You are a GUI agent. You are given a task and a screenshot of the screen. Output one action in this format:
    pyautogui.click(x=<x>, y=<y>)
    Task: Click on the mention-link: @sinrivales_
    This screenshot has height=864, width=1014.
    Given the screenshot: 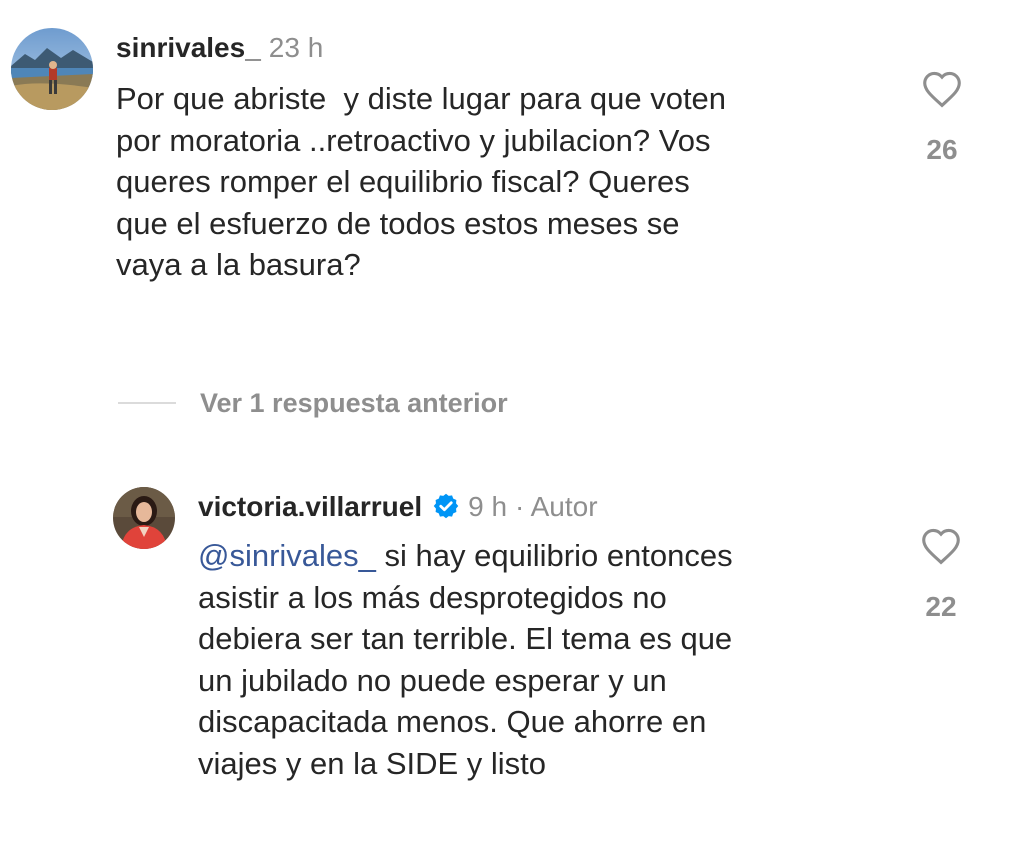 What is the action you would take?
    pyautogui.click(x=287, y=555)
    